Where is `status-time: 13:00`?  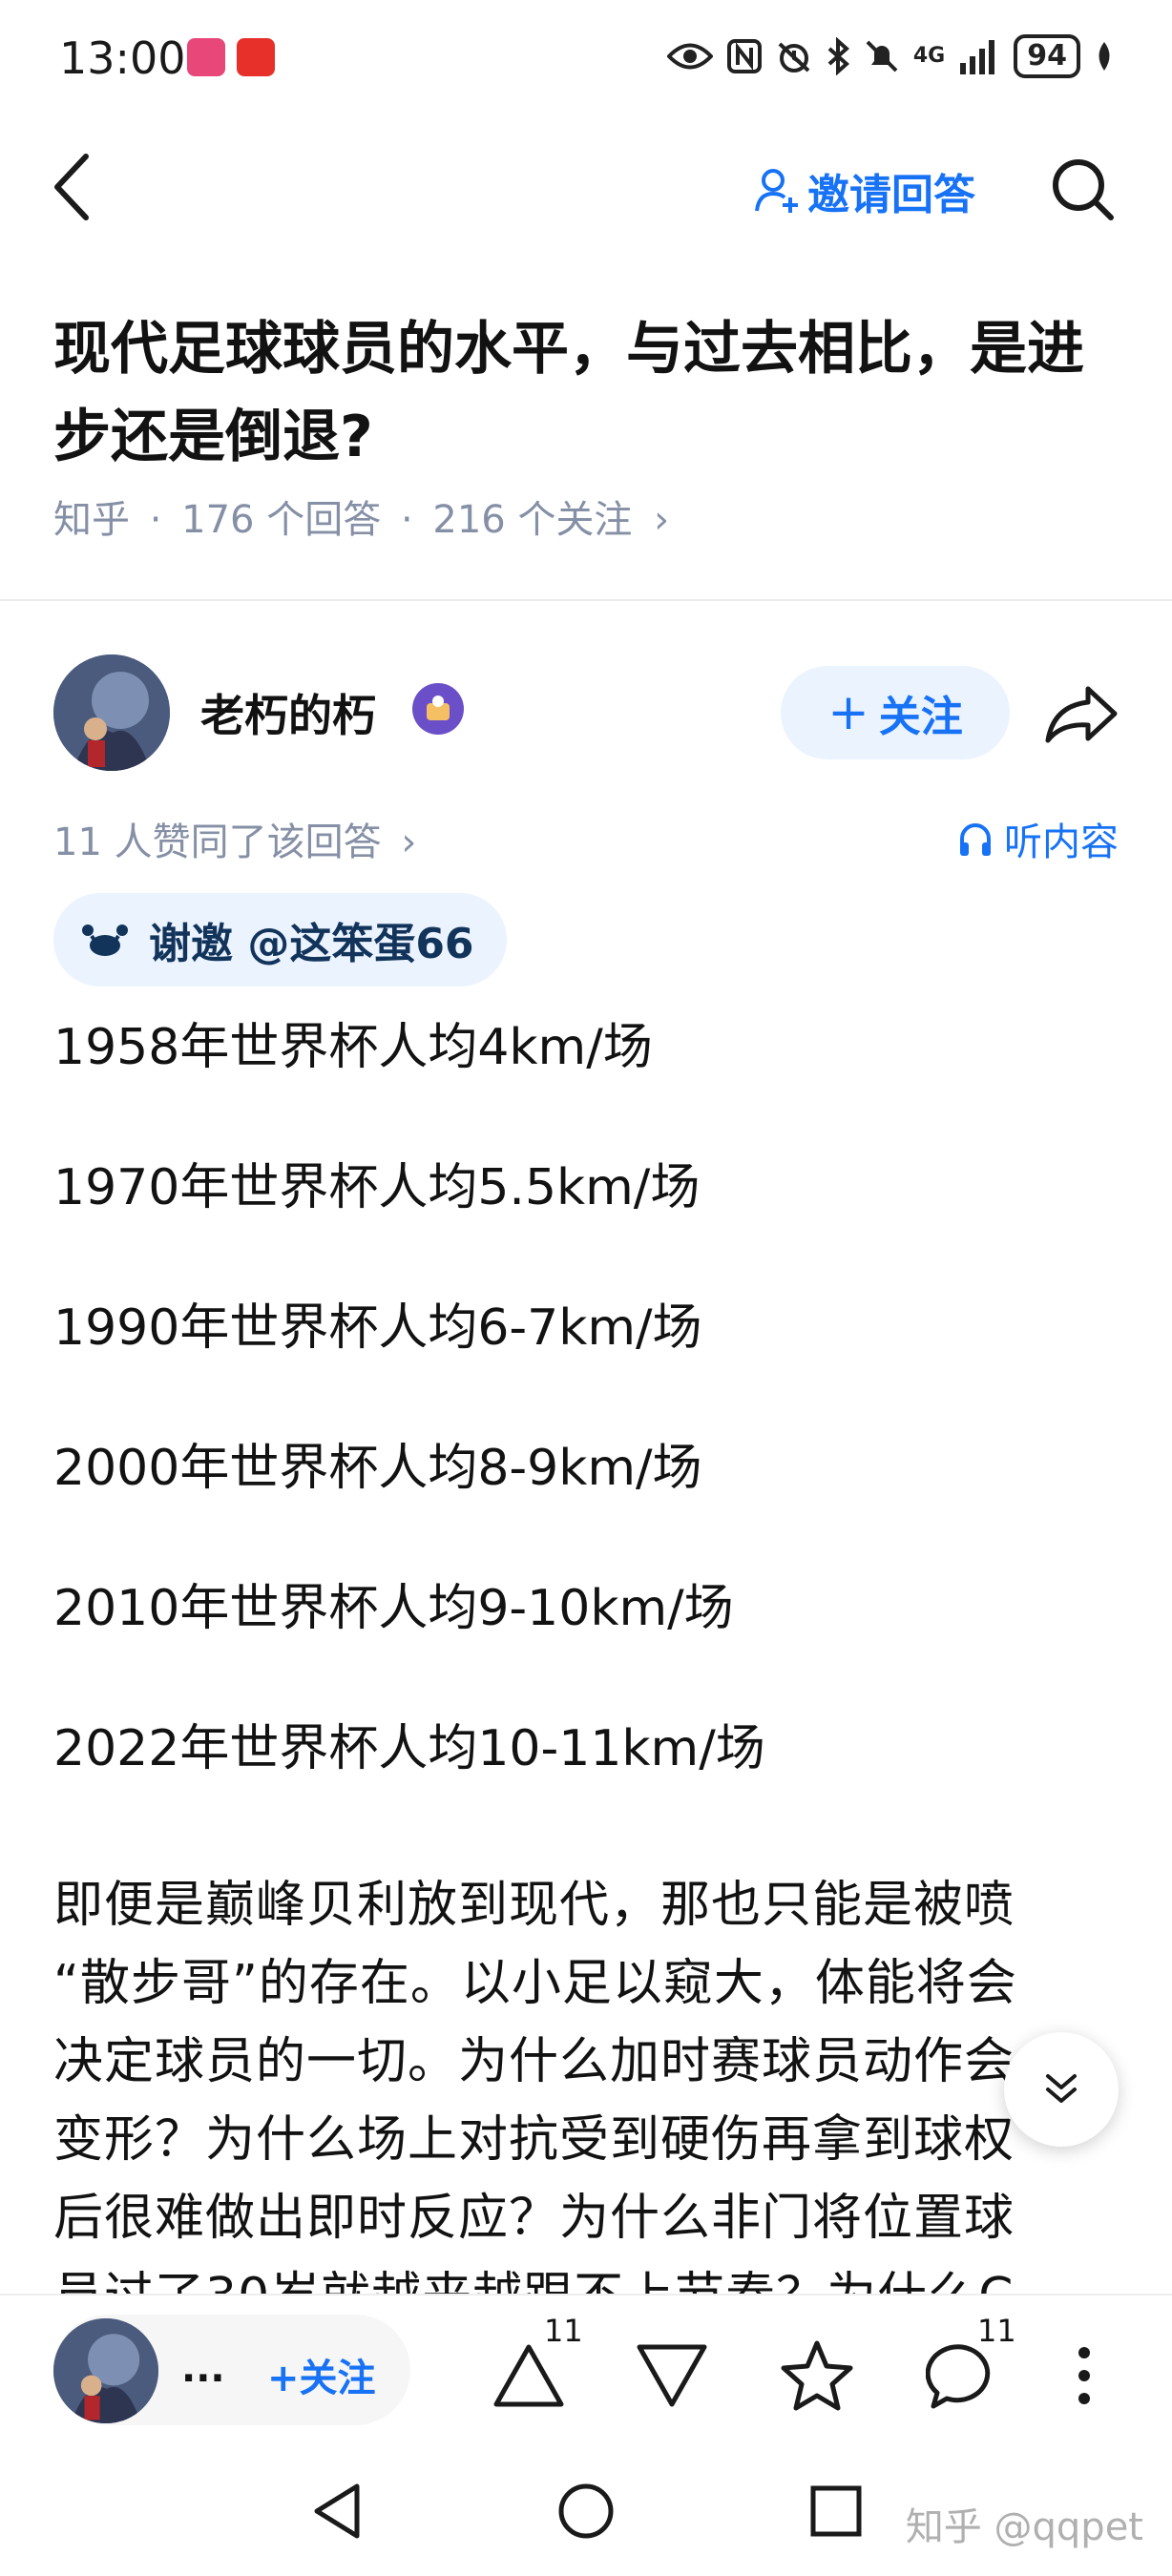
status-time: 13:00 is located at coordinates (122, 58).